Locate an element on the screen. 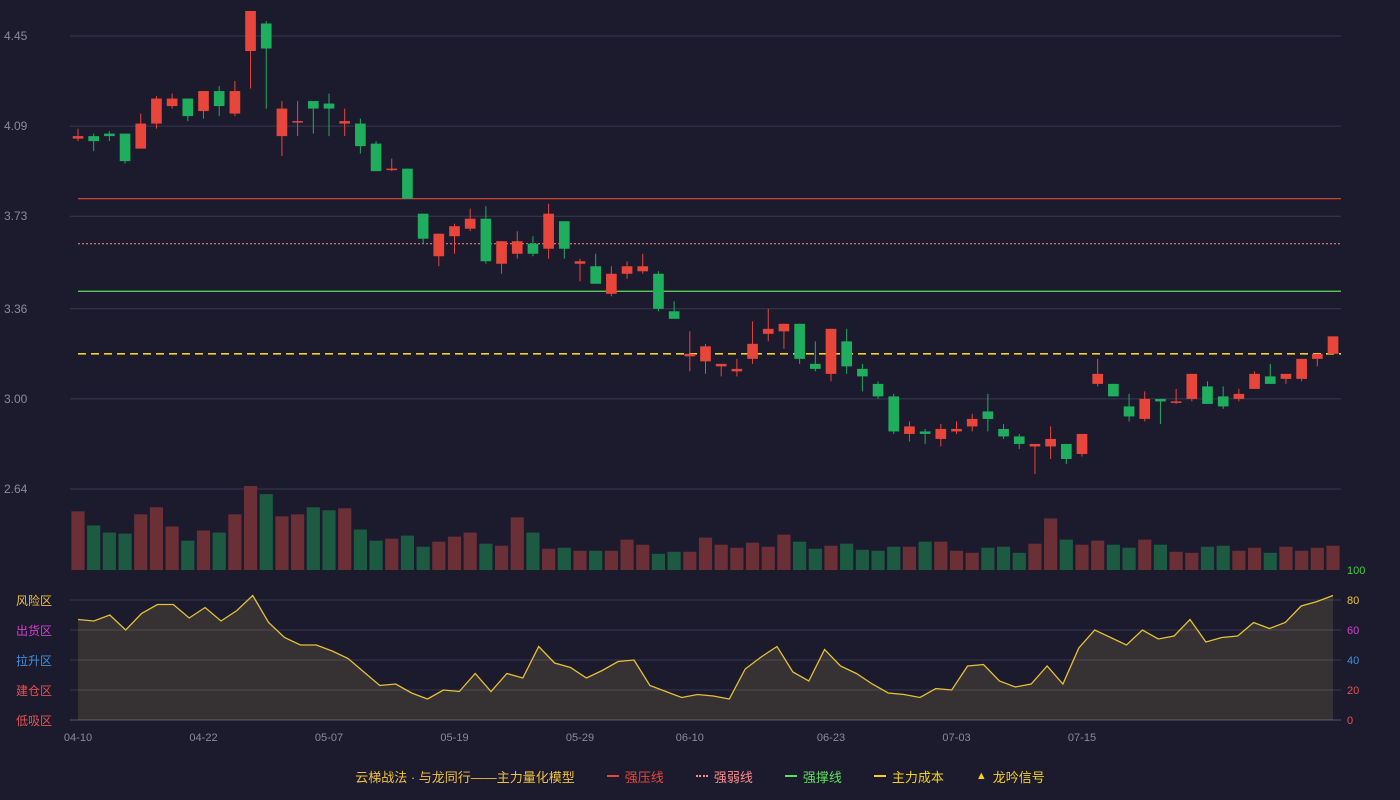 This screenshot has width=1400, height=800. x-tick-label: 06-23 is located at coordinates (831, 738).